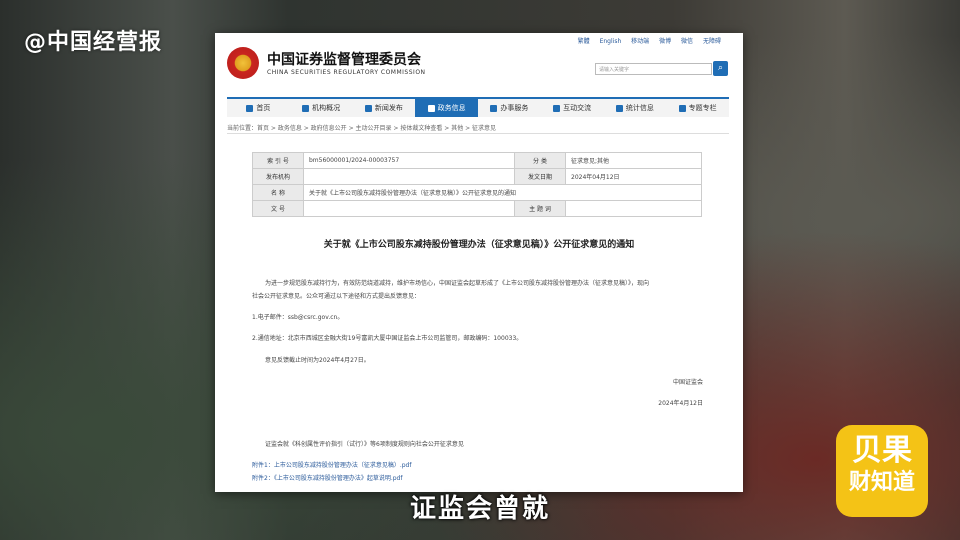 This screenshot has height=540, width=960. I want to click on nav-item-about: 机构概况, so click(321, 108).